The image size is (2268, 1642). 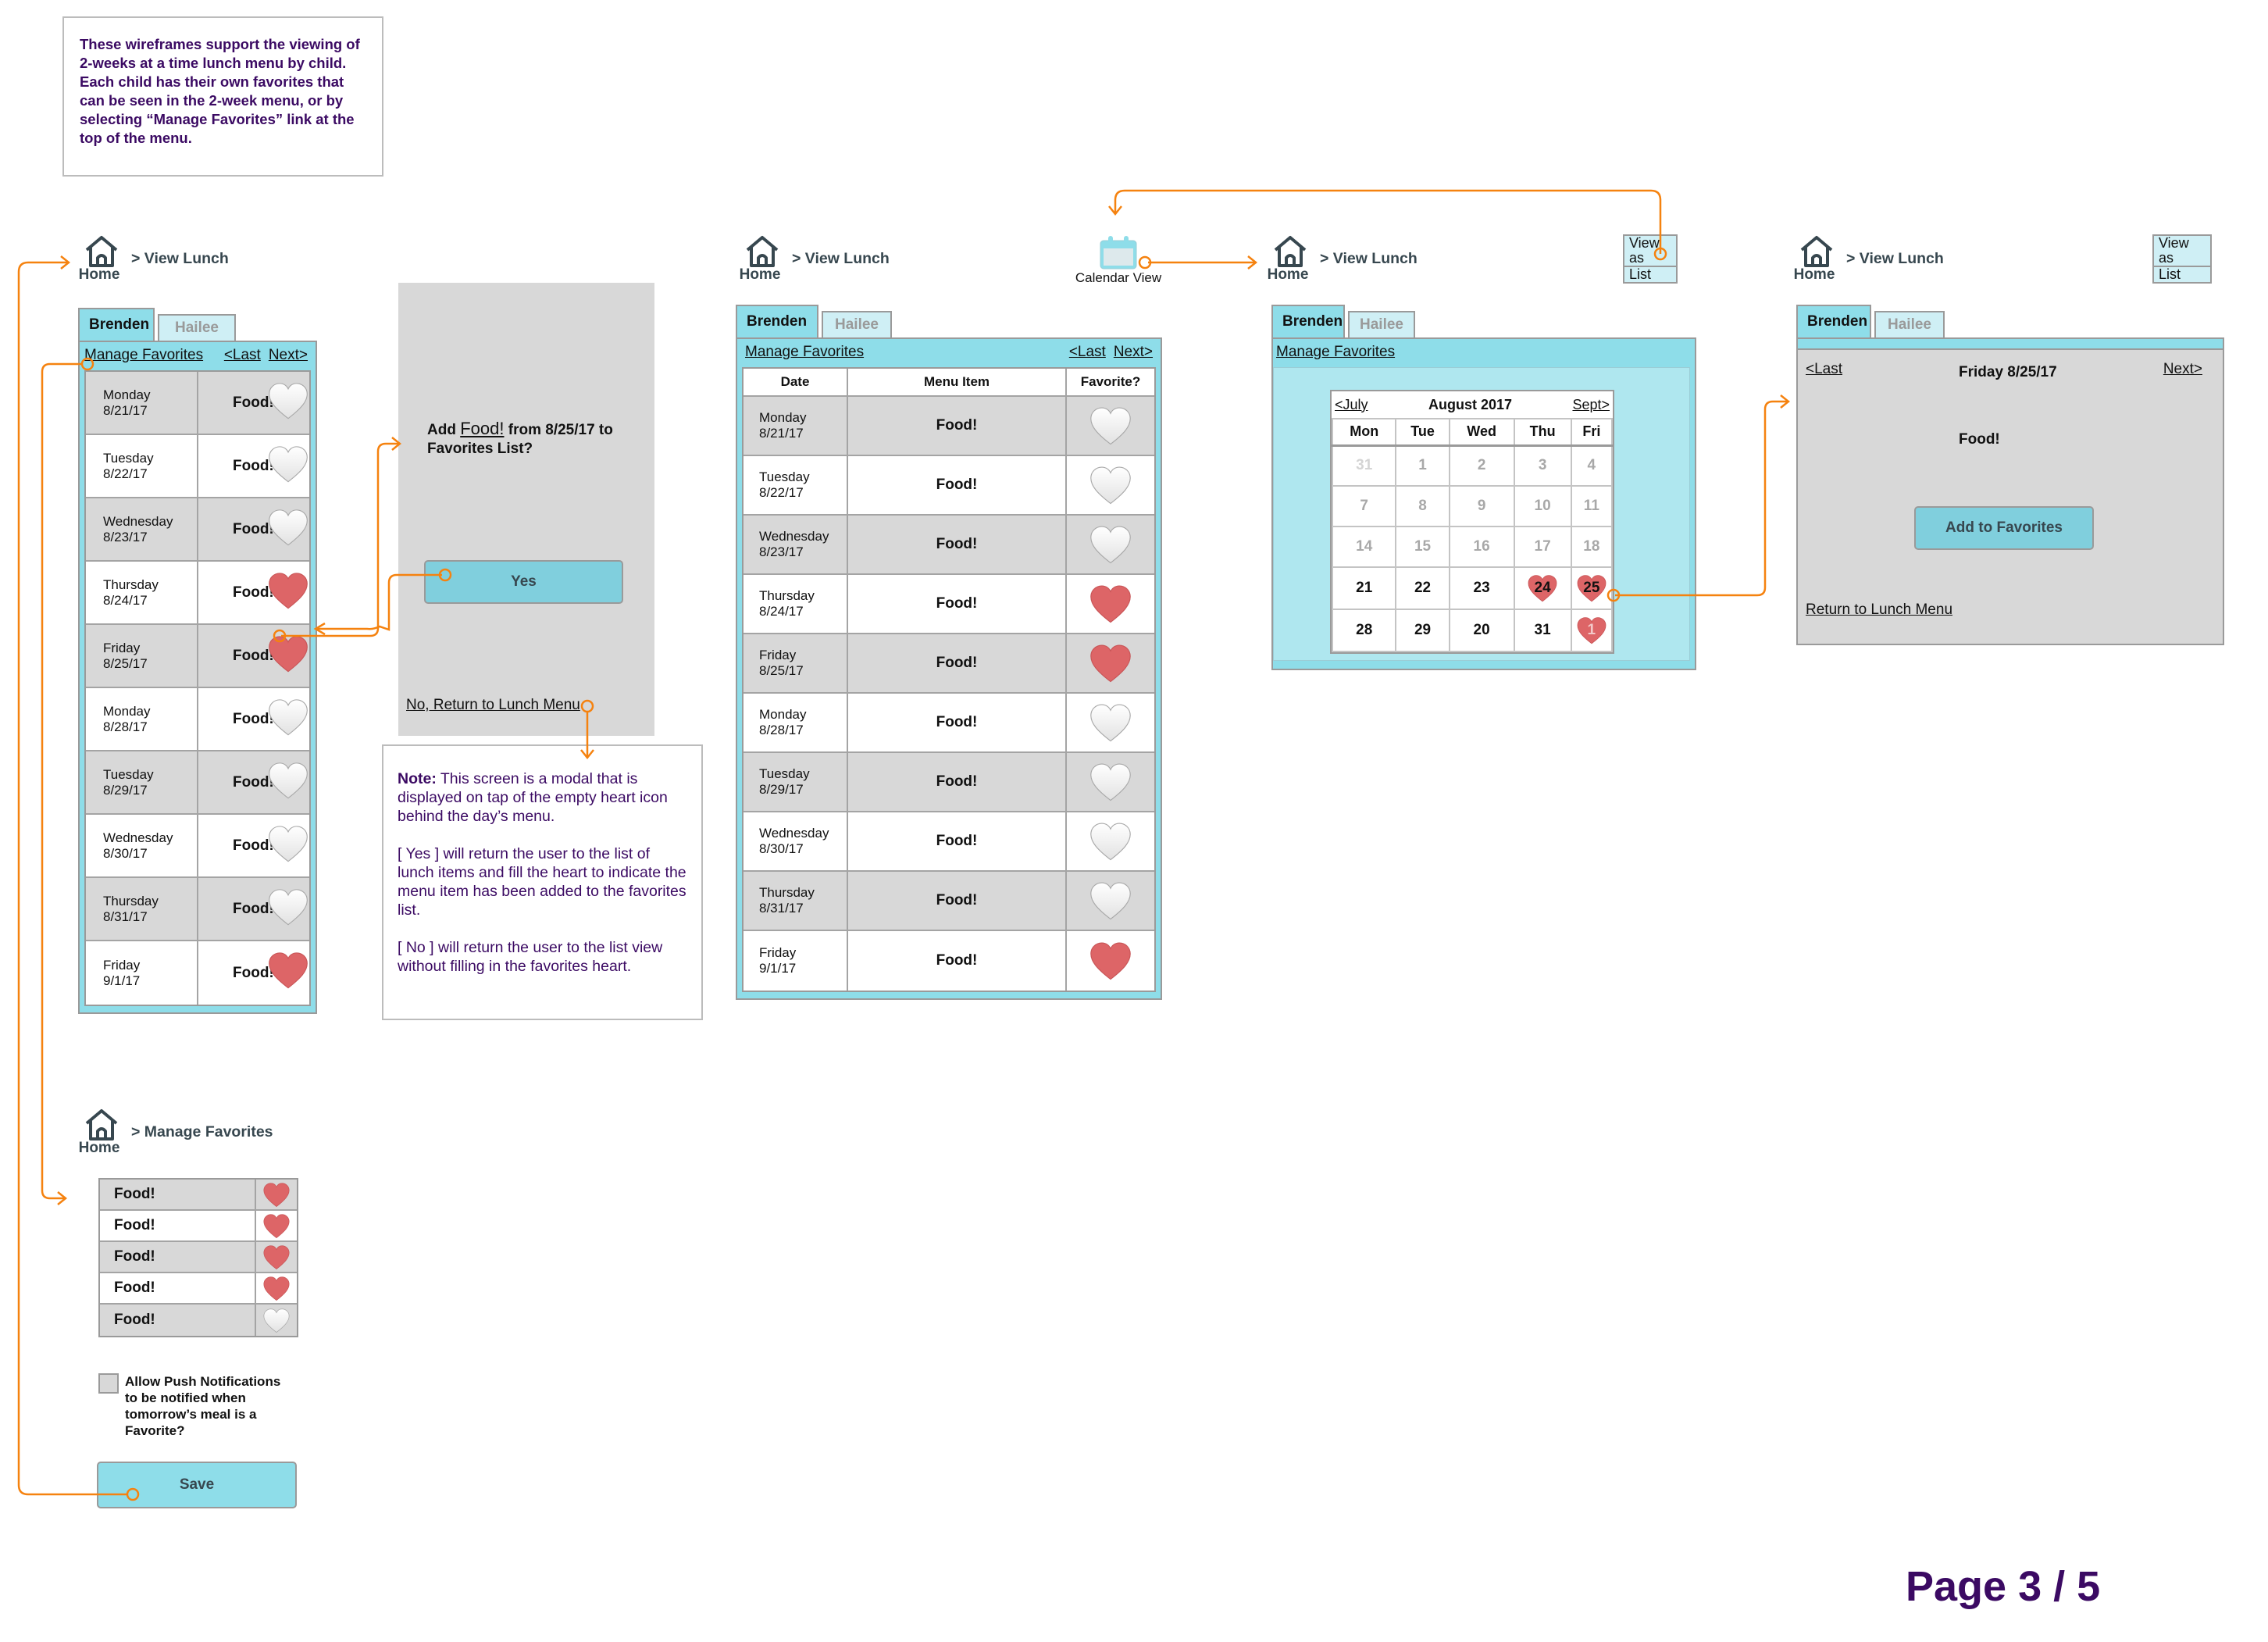 What do you see at coordinates (1351, 405) in the screenshot?
I see `prev-month-link: <July` at bounding box center [1351, 405].